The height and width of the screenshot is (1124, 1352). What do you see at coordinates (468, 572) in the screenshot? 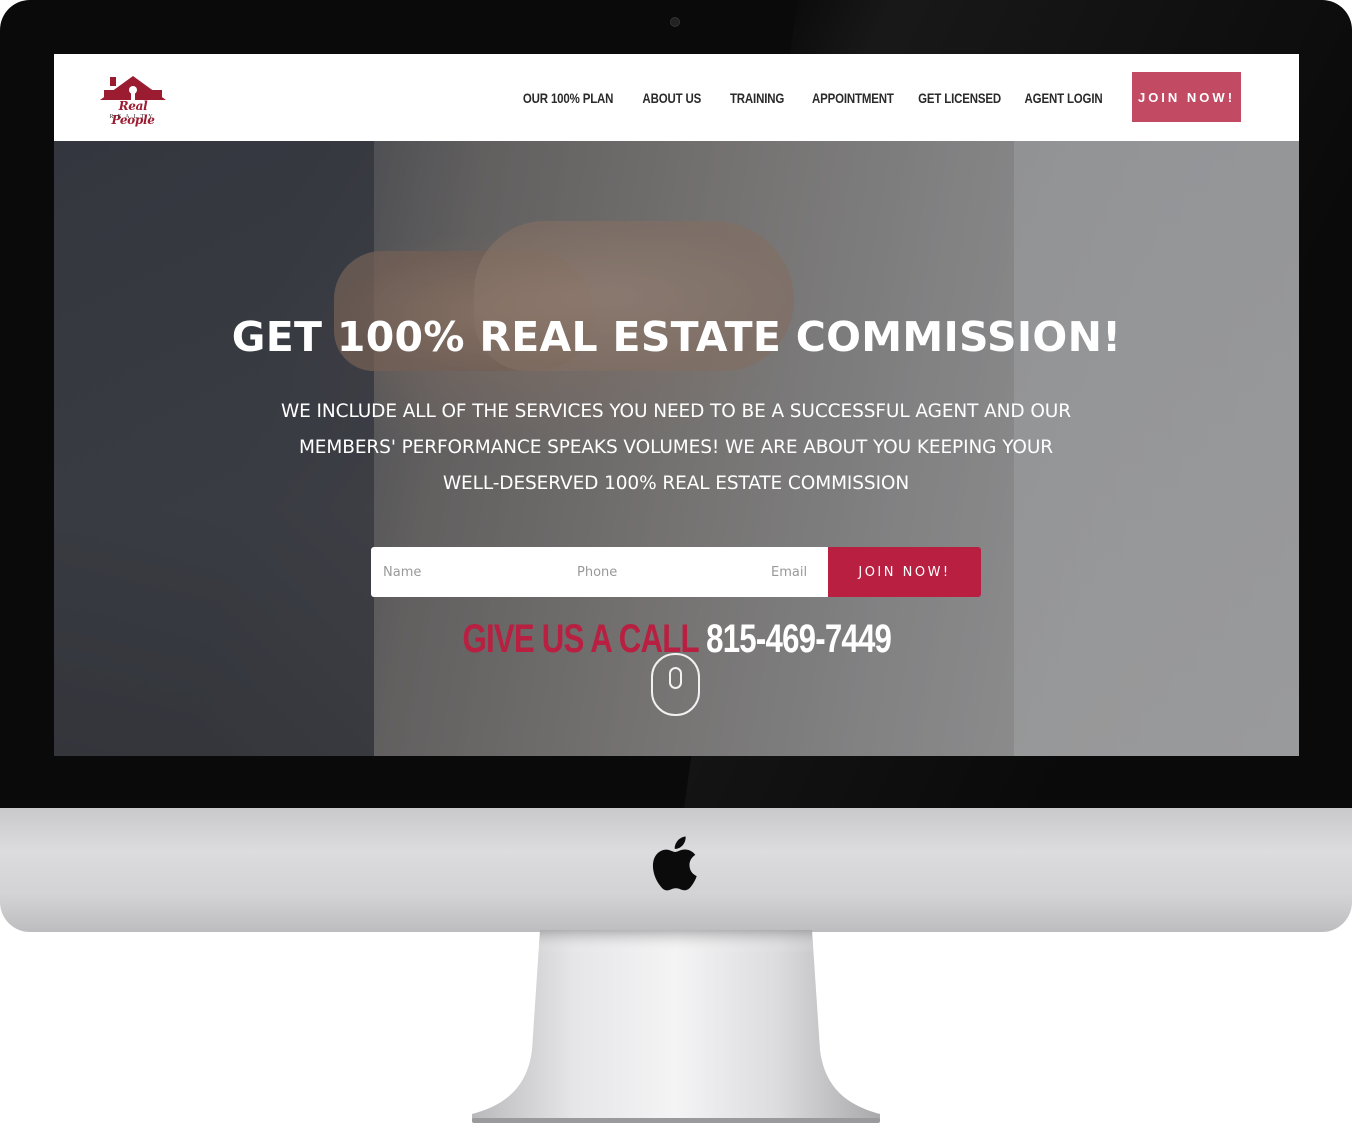
I see `name-input` at bounding box center [468, 572].